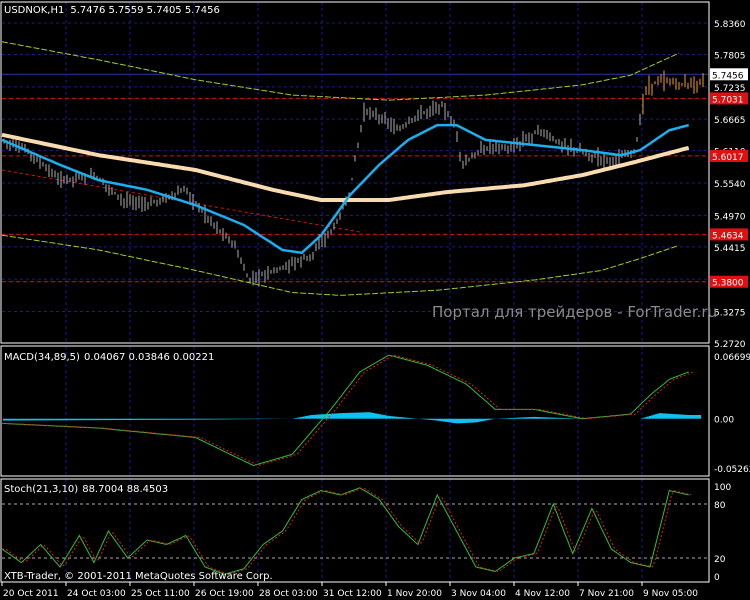  What do you see at coordinates (340, 265) in the screenshot?
I see `envelope-lower-line` at bounding box center [340, 265].